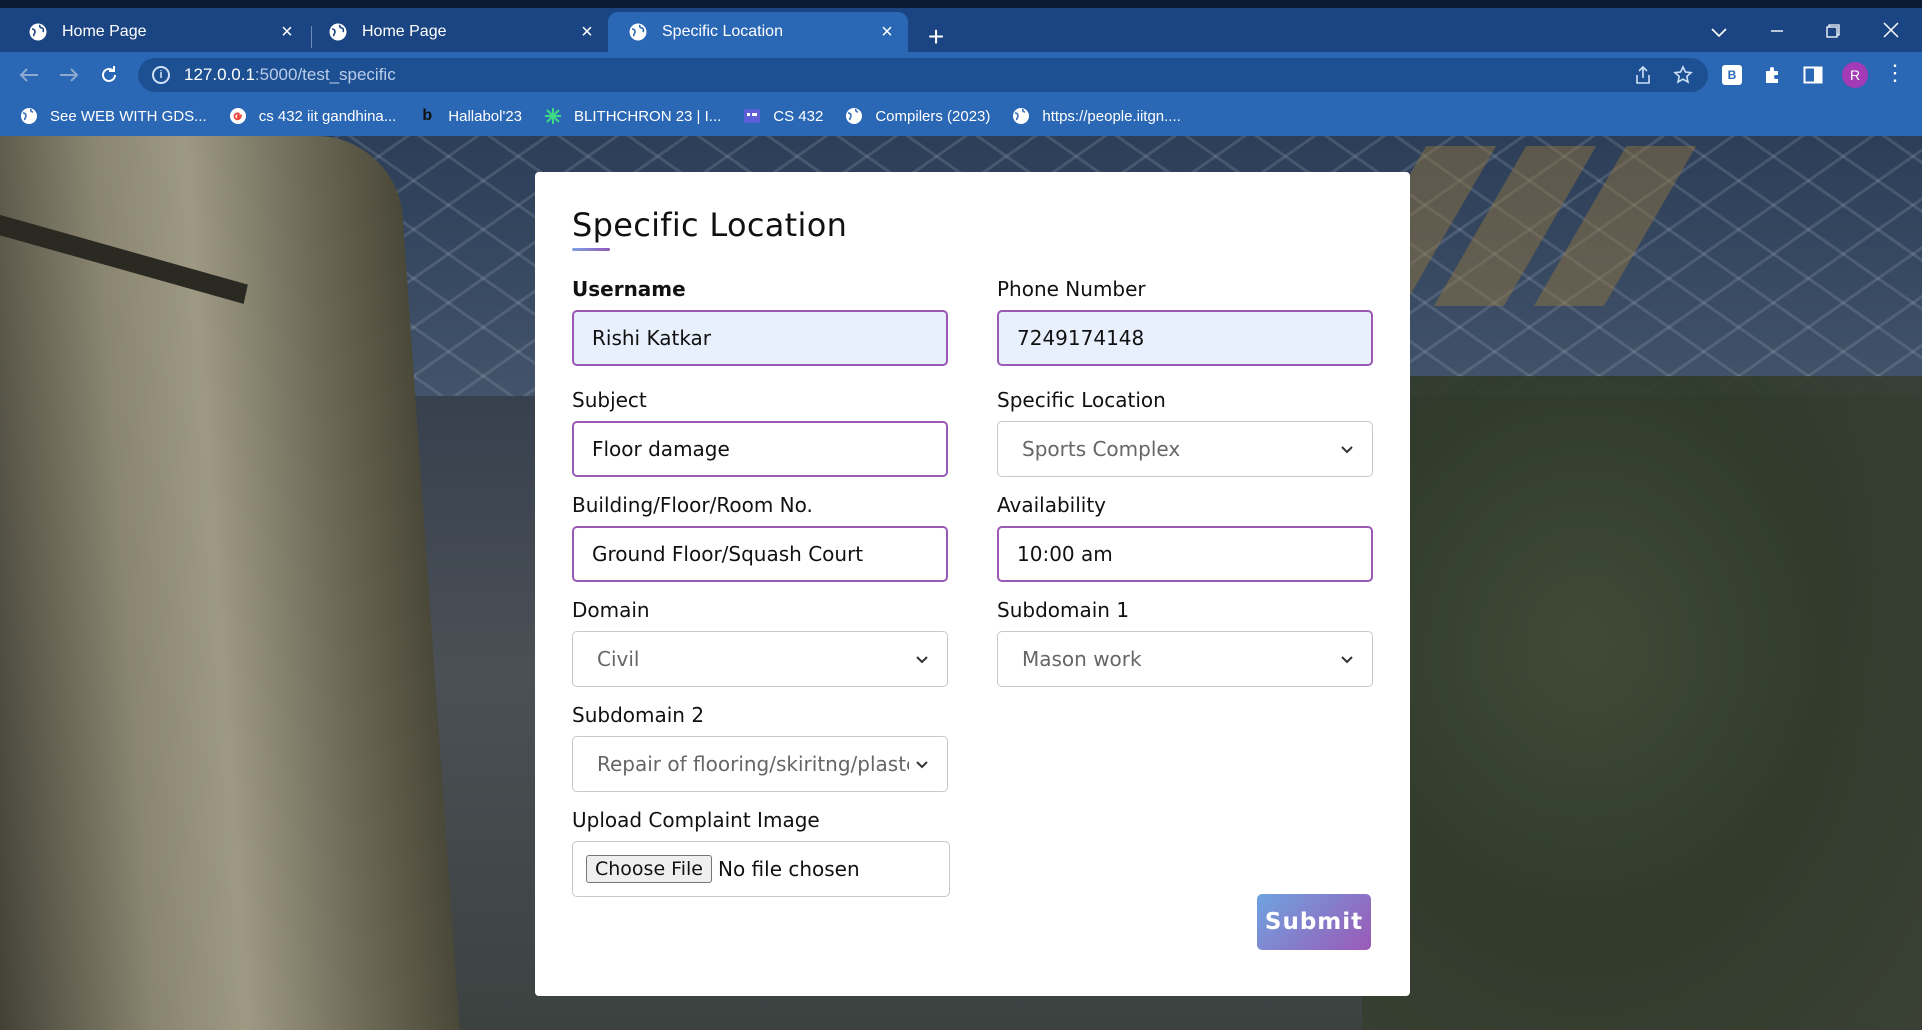  I want to click on tab-title: Specific Location, so click(722, 31).